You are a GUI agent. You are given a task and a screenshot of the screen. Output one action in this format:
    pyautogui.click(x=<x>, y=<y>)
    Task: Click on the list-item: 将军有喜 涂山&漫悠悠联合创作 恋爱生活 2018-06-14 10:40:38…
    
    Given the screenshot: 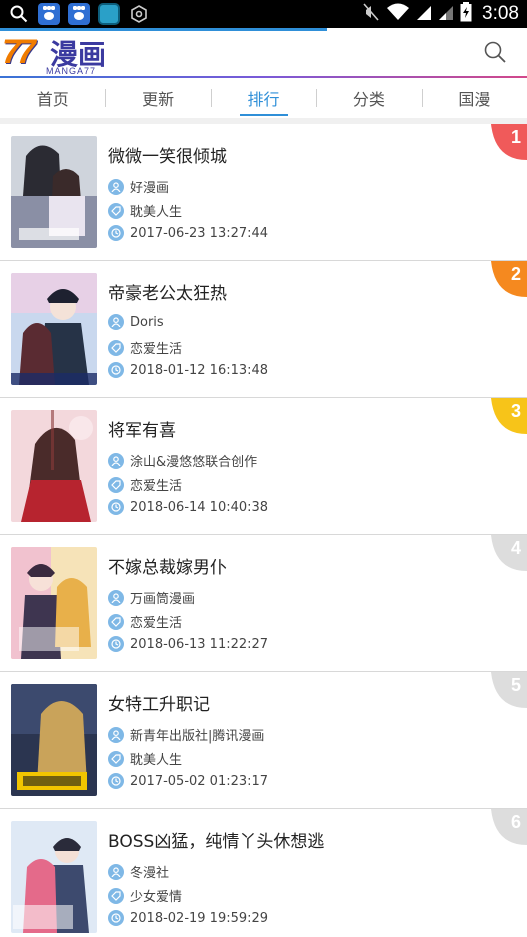 What is the action you would take?
    pyautogui.click(x=263, y=466)
    